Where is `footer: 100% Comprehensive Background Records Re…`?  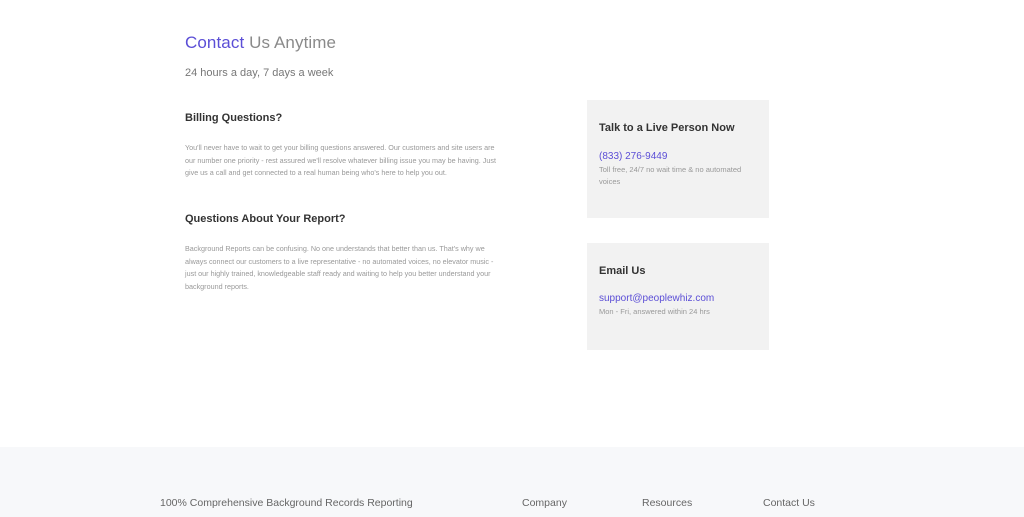
footer: 100% Comprehensive Background Records Re… is located at coordinates (512, 482).